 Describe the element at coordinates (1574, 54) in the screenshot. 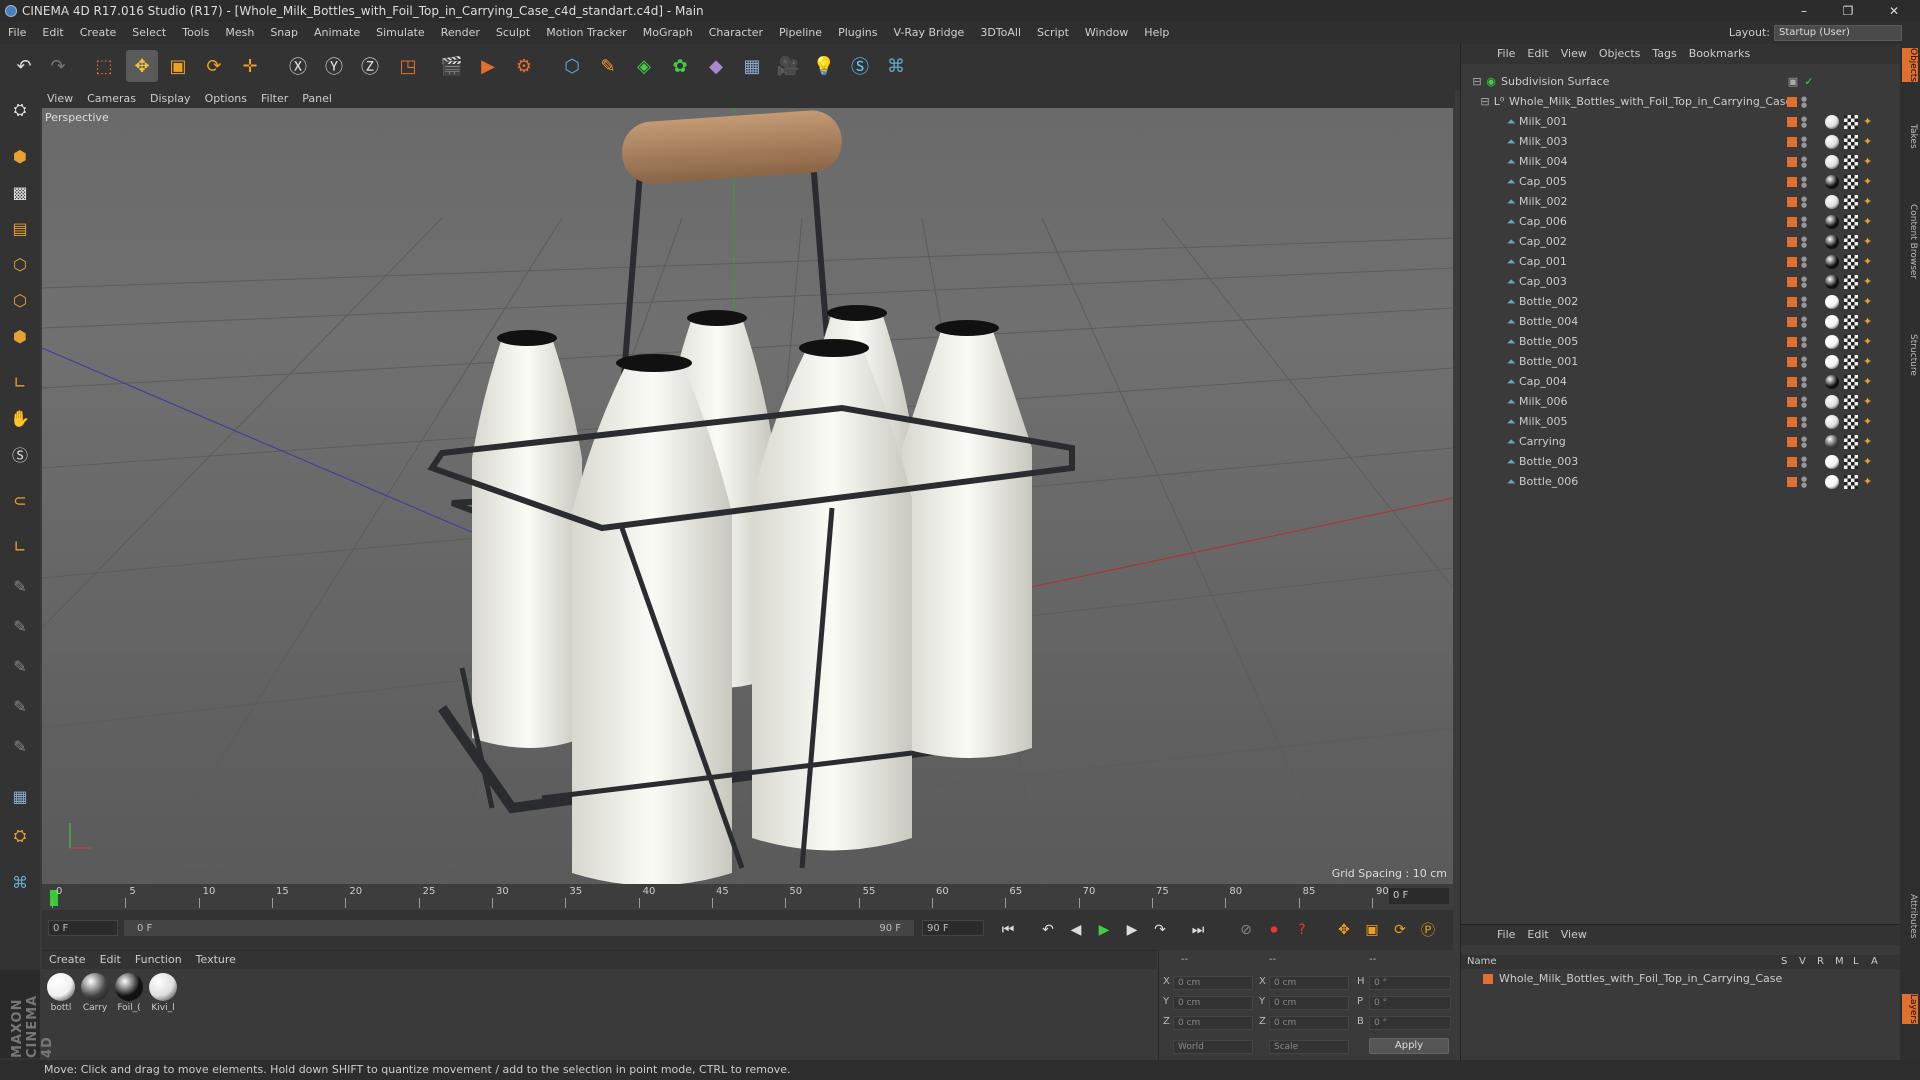

I see `object-menu-view: View` at that location.